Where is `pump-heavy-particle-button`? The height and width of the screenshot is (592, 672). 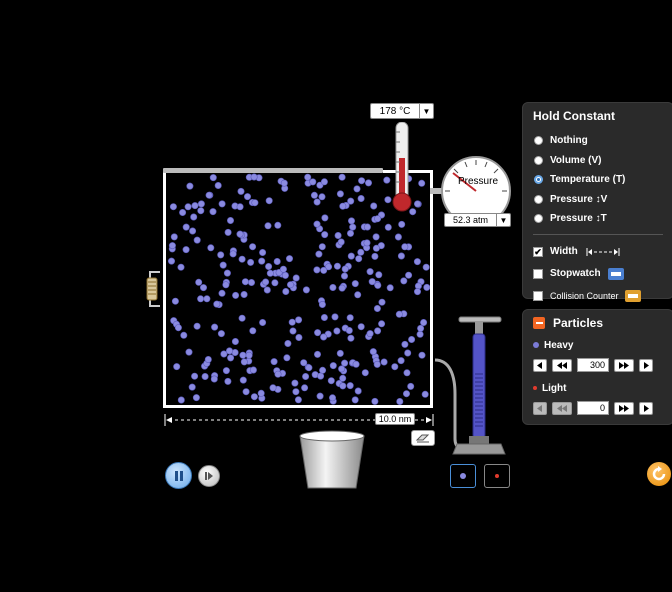
pump-heavy-particle-button is located at coordinates (463, 476).